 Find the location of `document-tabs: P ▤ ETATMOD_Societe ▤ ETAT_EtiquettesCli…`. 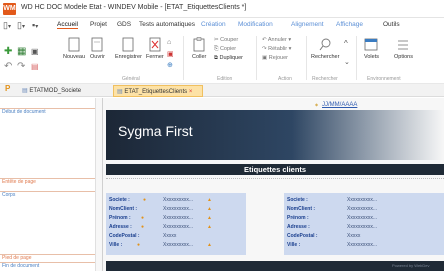

document-tabs: P ▤ ETATMOD_Societe ▤ ETAT_EtiquettesCli… is located at coordinates (222, 90).